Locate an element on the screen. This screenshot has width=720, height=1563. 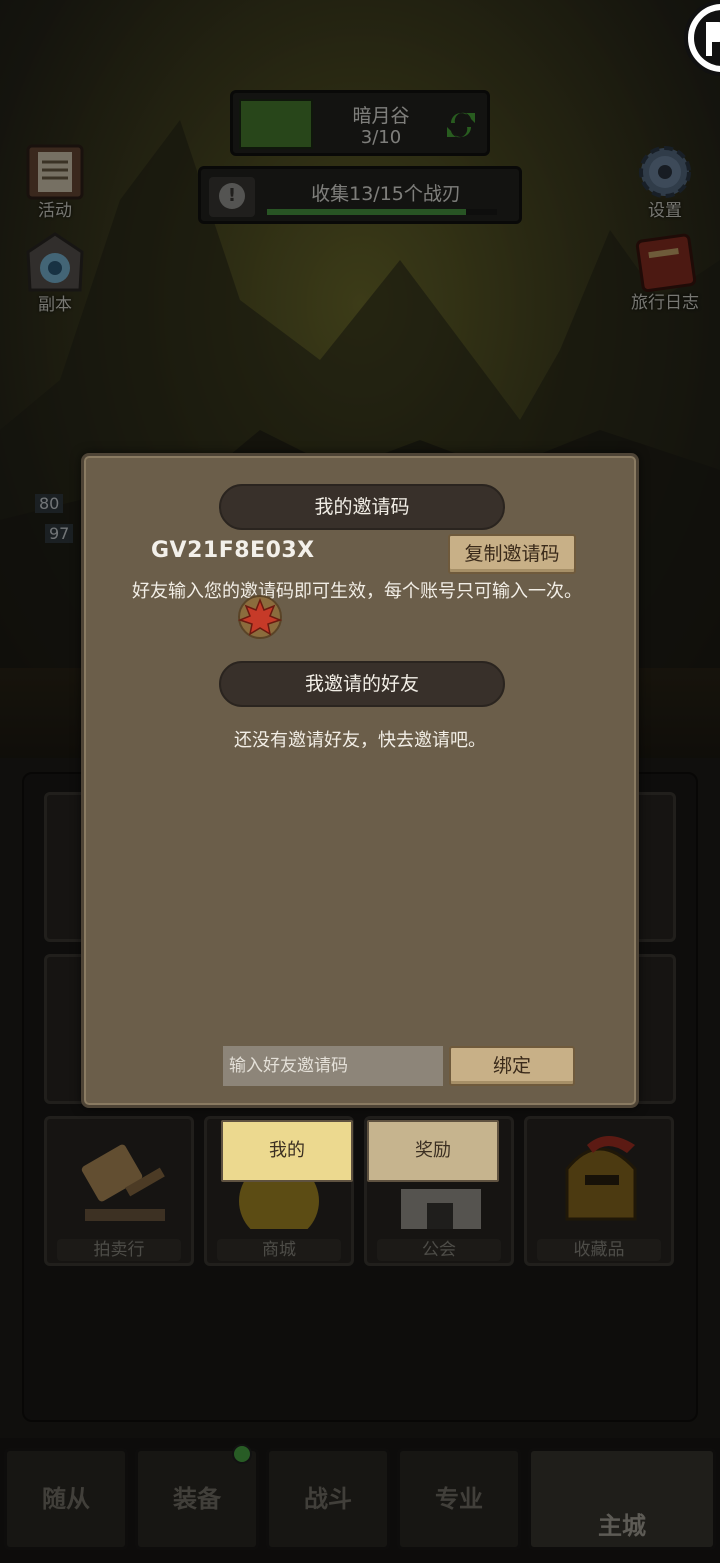
tab-mine: 我的 is located at coordinates (287, 1151).